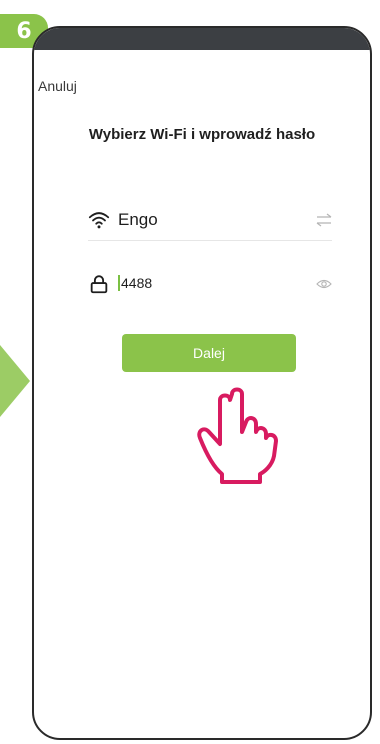 This screenshot has width=380, height=744. Describe the element at coordinates (99, 284) in the screenshot. I see `lock-icon` at that location.